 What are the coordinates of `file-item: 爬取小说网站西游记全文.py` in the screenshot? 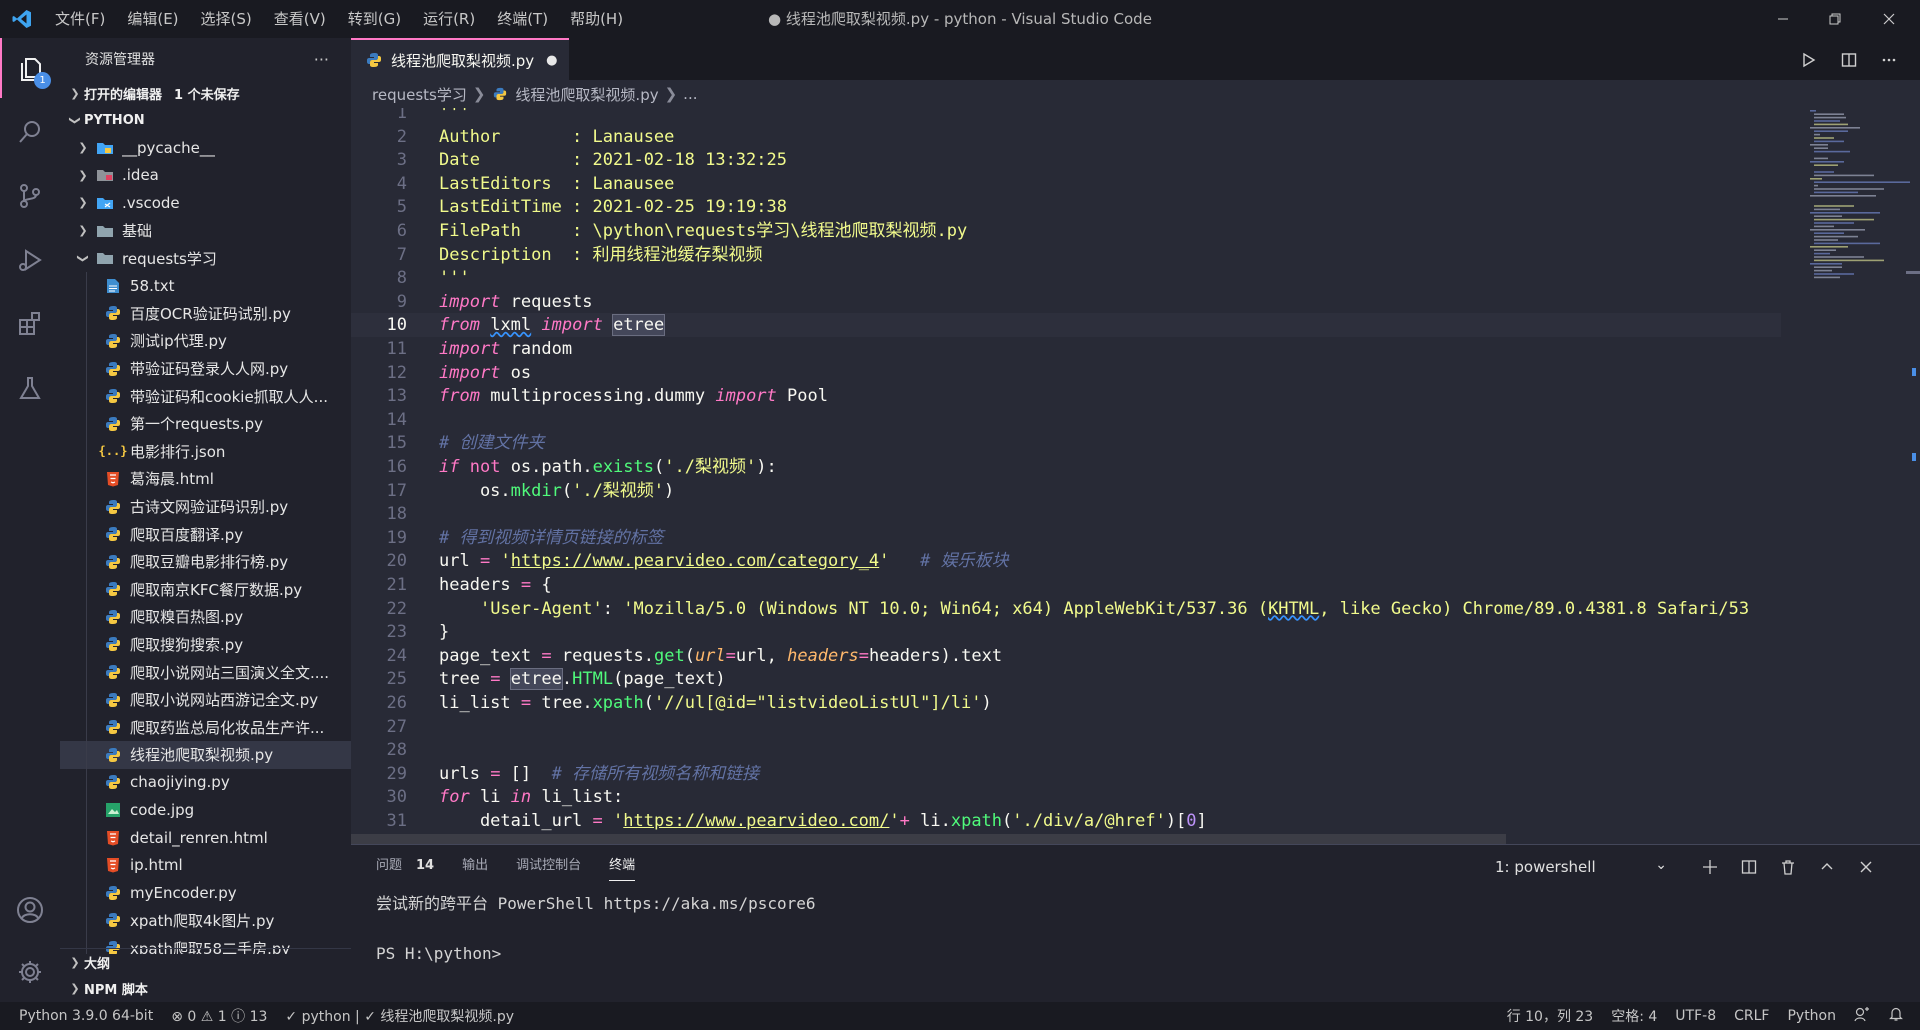 It's located at (205, 699).